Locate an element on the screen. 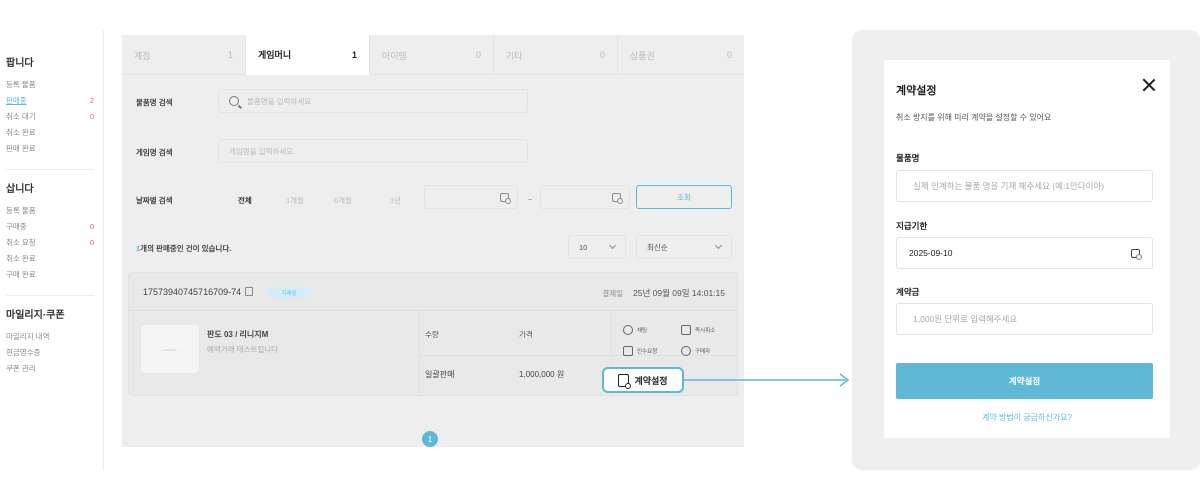 This screenshot has height=499, width=1200. product-description: 예약거래 테스트입니다 is located at coordinates (243, 349).